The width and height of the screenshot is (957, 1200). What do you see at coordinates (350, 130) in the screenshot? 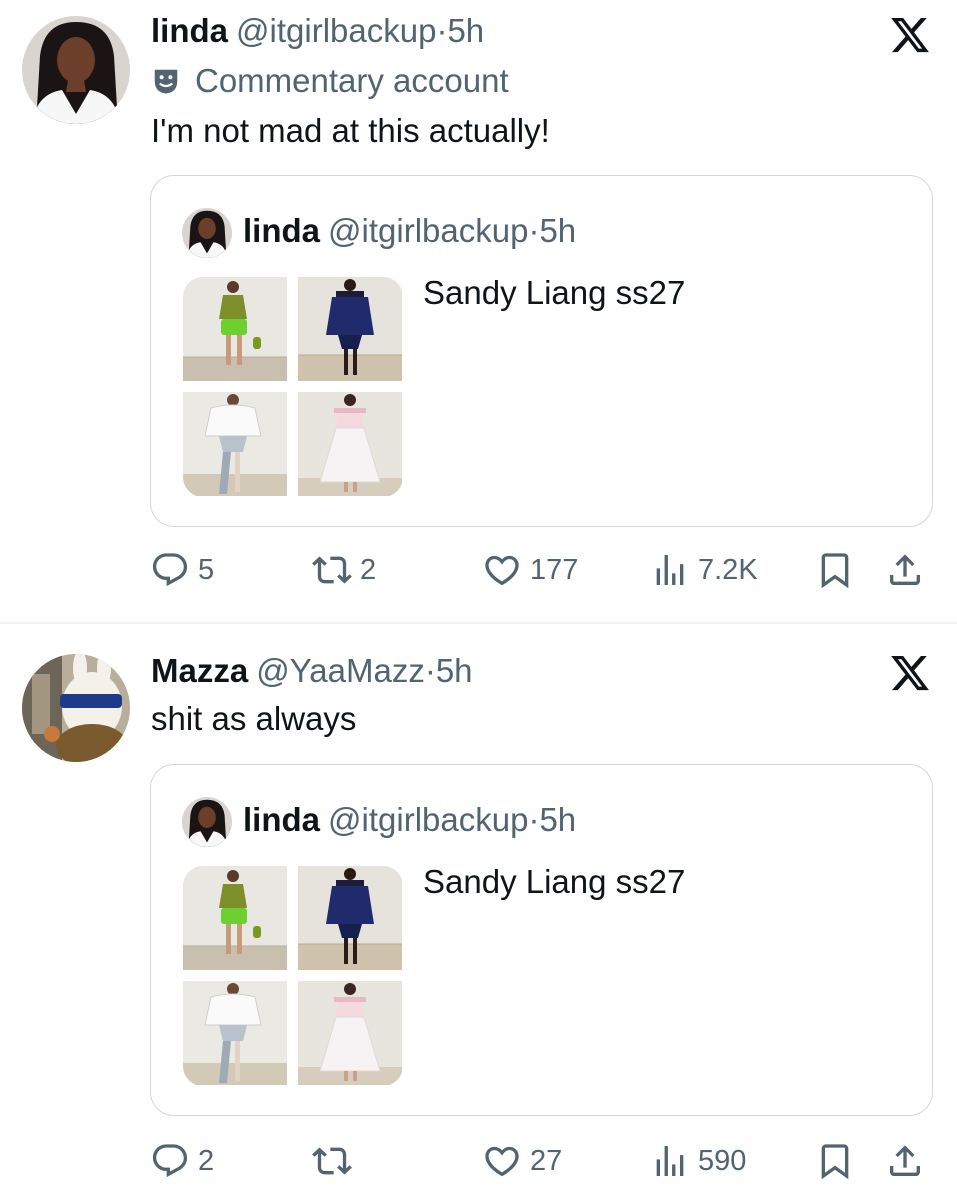
I see `tweet-text: I'm not mad at this actually!` at bounding box center [350, 130].